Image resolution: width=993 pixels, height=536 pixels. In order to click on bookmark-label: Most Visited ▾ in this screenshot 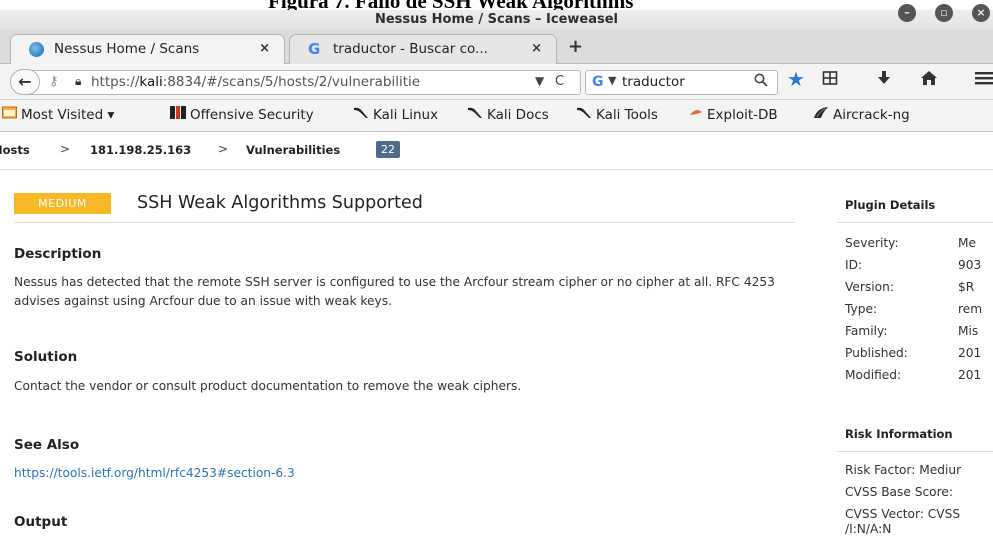, I will do `click(68, 115)`.